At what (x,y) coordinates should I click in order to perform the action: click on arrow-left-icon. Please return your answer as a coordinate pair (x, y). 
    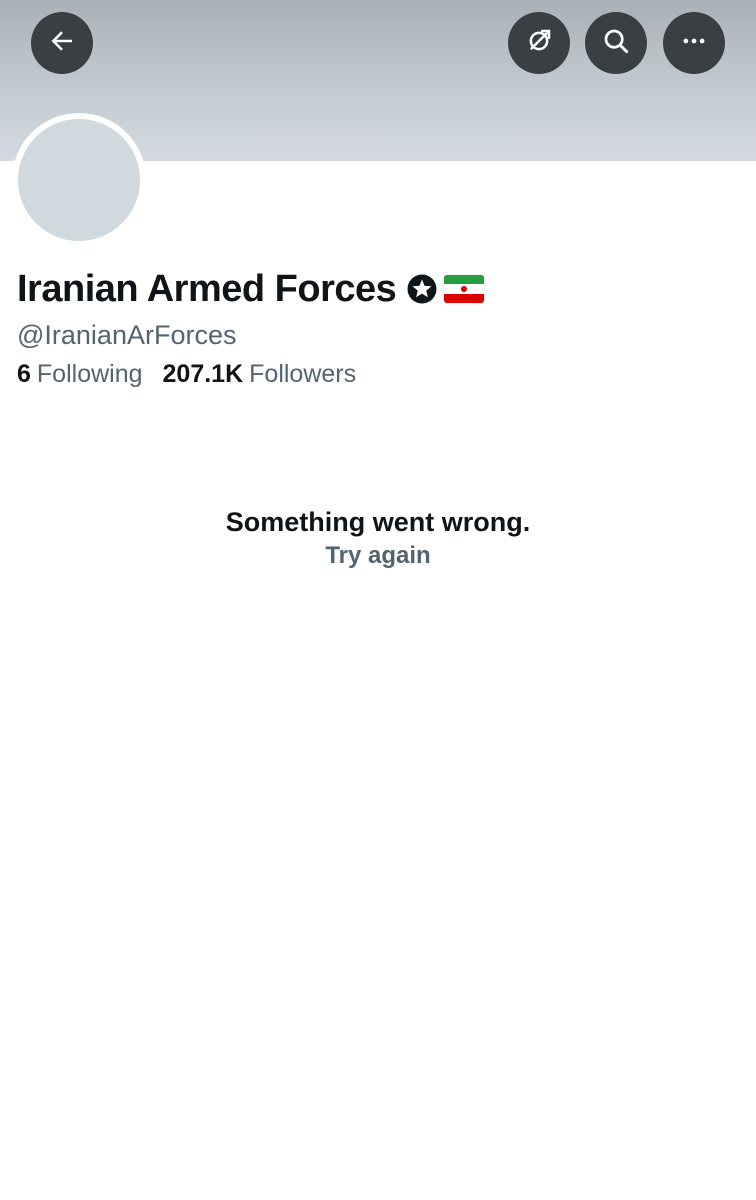
    Looking at the image, I should click on (62, 43).